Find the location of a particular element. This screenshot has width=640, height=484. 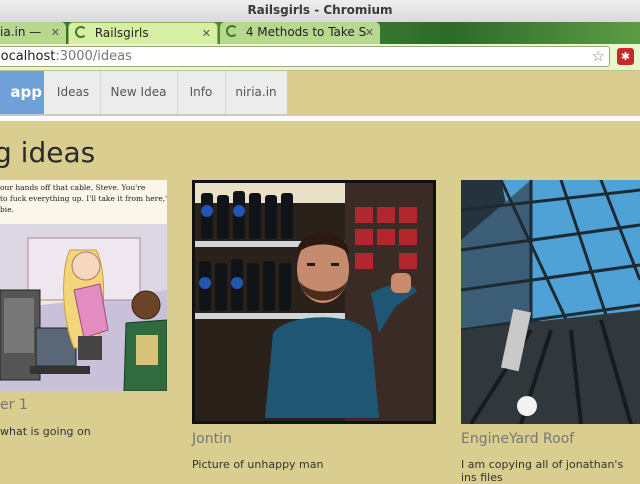

site-navbar: app Ideas New Idea Info niria.in is located at coordinates (320, 93).